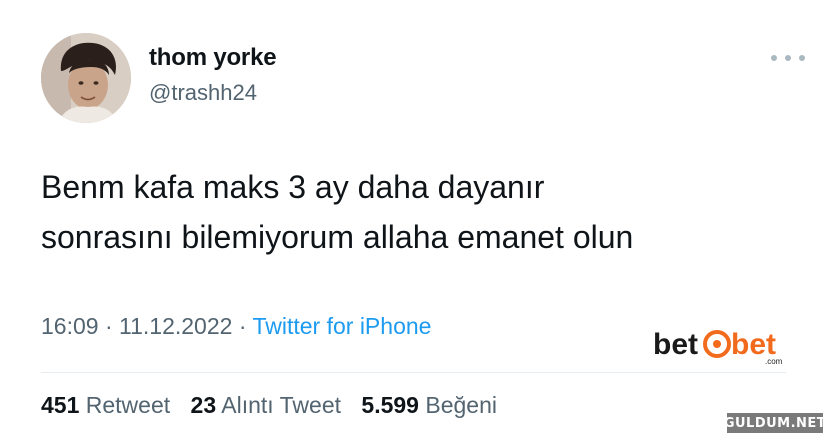  Describe the element at coordinates (461, 405) in the screenshot. I see `likes-label: Beğeni` at that location.